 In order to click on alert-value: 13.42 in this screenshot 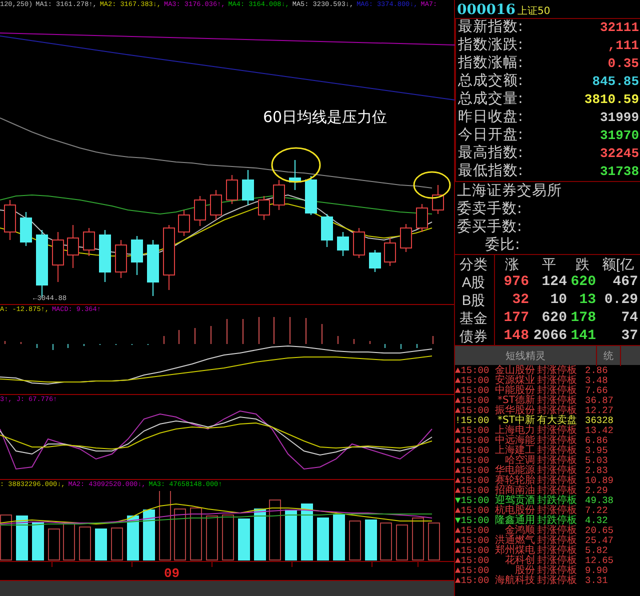, I will do `click(600, 431)`.